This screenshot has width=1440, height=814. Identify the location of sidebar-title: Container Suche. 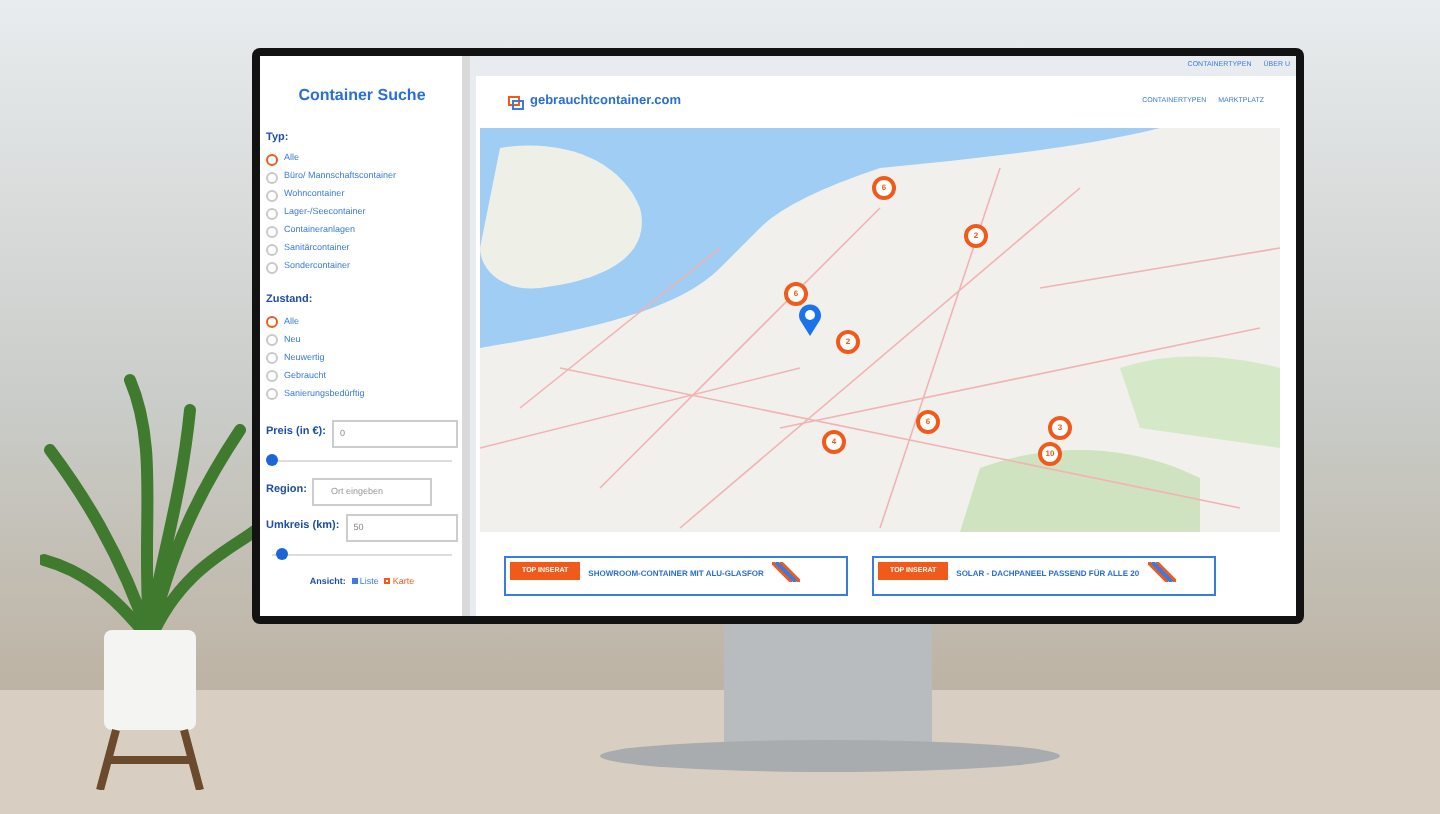
(362, 96).